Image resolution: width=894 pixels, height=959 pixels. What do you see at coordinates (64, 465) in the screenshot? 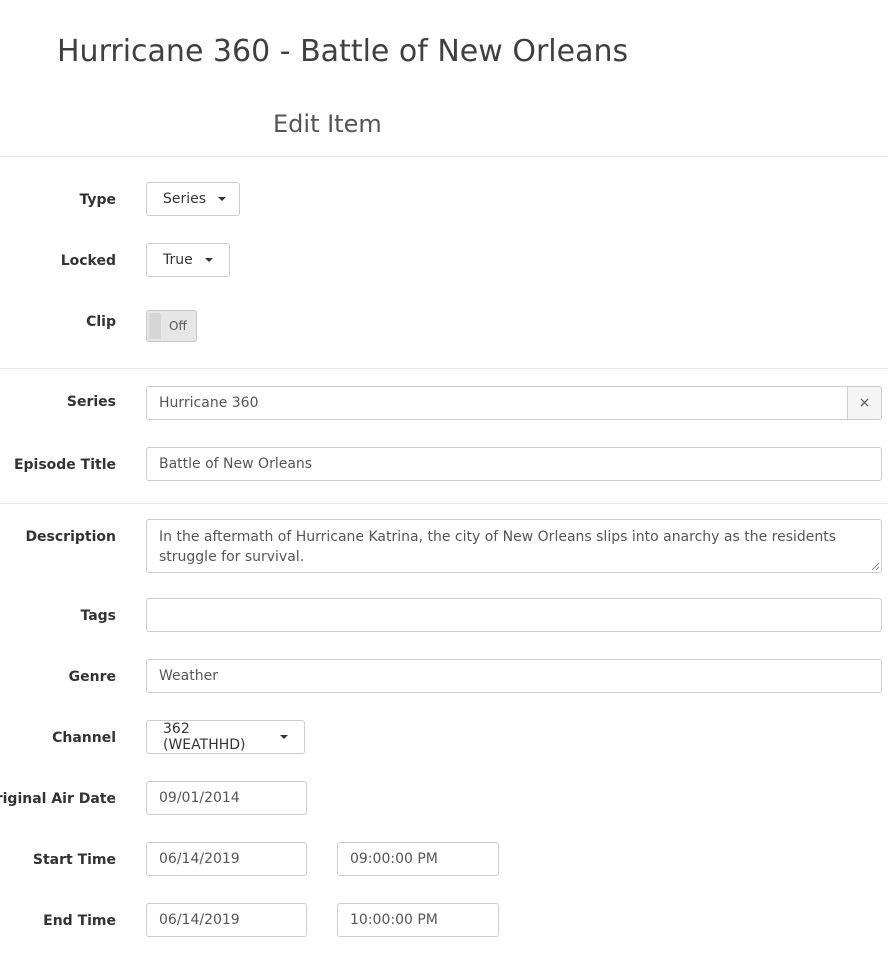
I see `episode-title-label: Episode Title` at bounding box center [64, 465].